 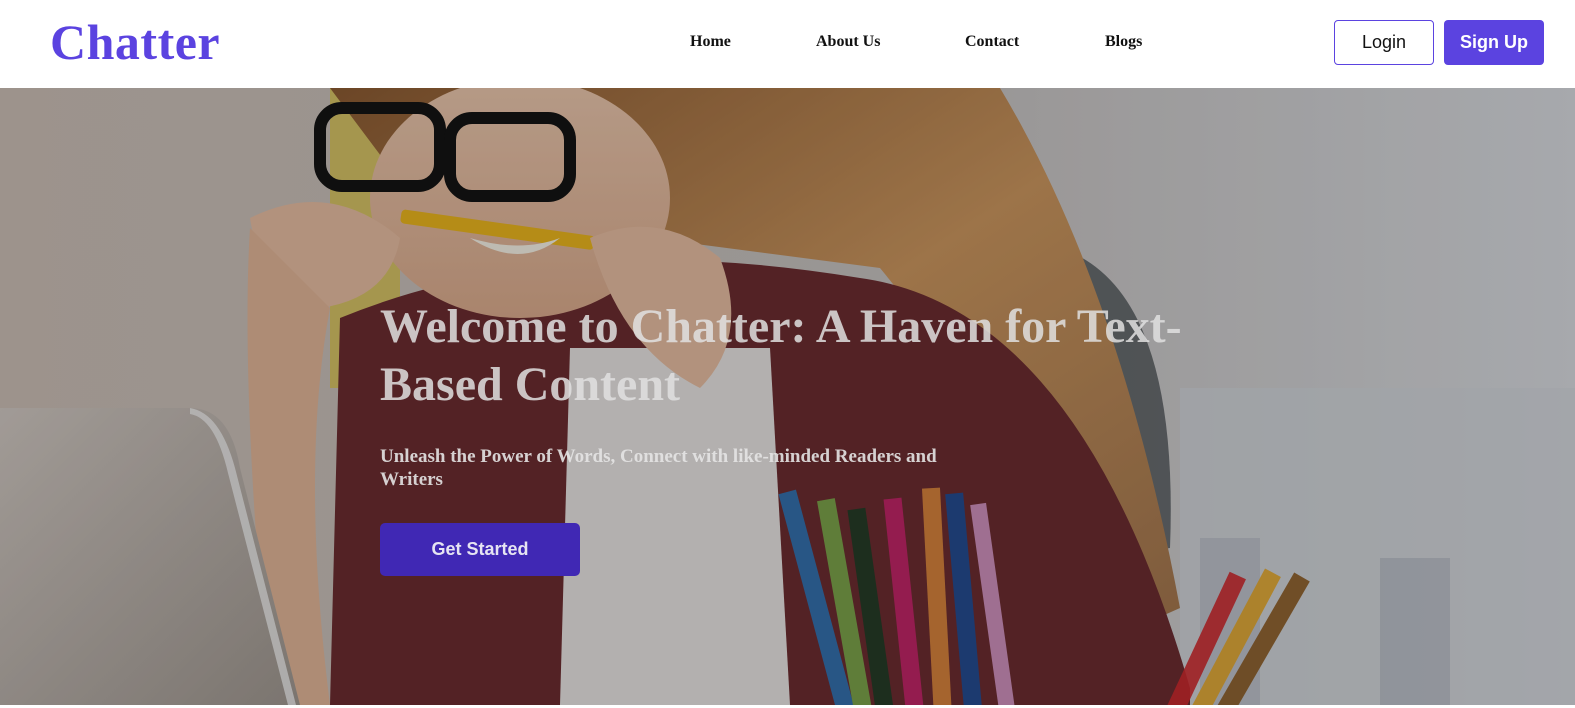 I want to click on nav-link-about-us: About Us, so click(x=848, y=42).